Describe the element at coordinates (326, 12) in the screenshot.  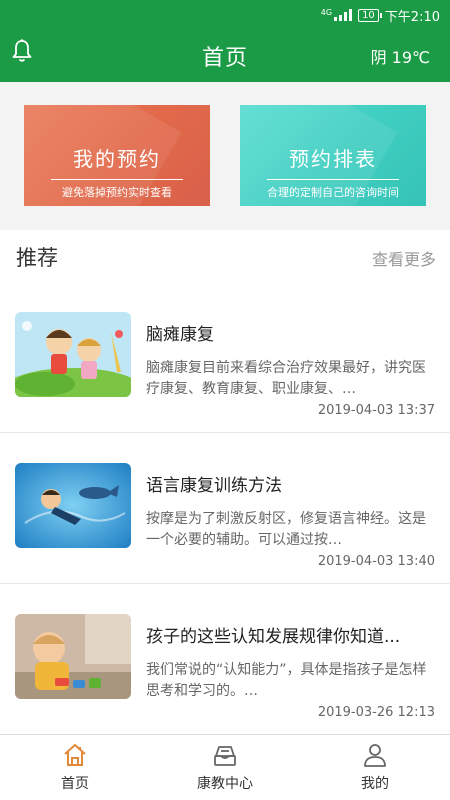
I see `network-type: 4G` at that location.